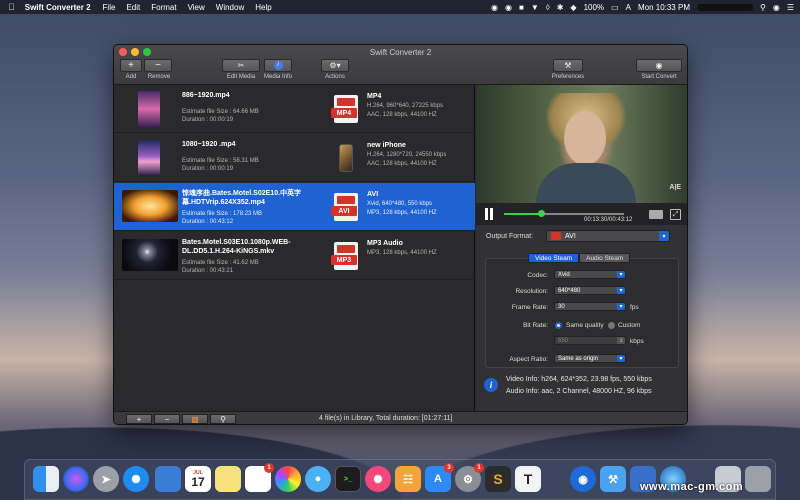 This screenshot has width=800, height=500. What do you see at coordinates (790, 7) in the screenshot?
I see `notification-center-icon: ☰` at bounding box center [790, 7].